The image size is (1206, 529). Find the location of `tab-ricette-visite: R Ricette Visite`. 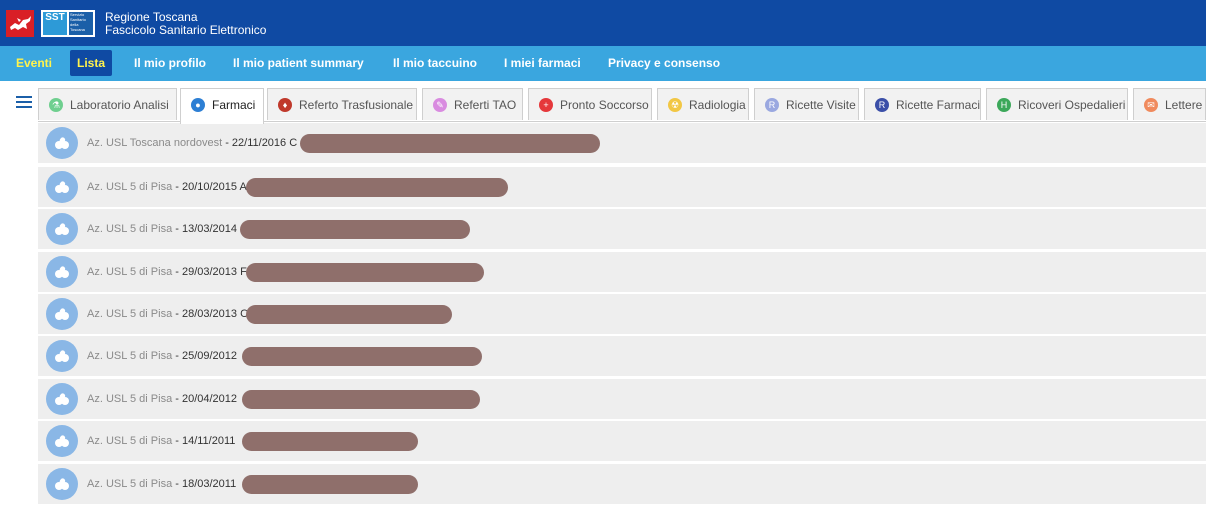

tab-ricette-visite: R Ricette Visite is located at coordinates (806, 104).